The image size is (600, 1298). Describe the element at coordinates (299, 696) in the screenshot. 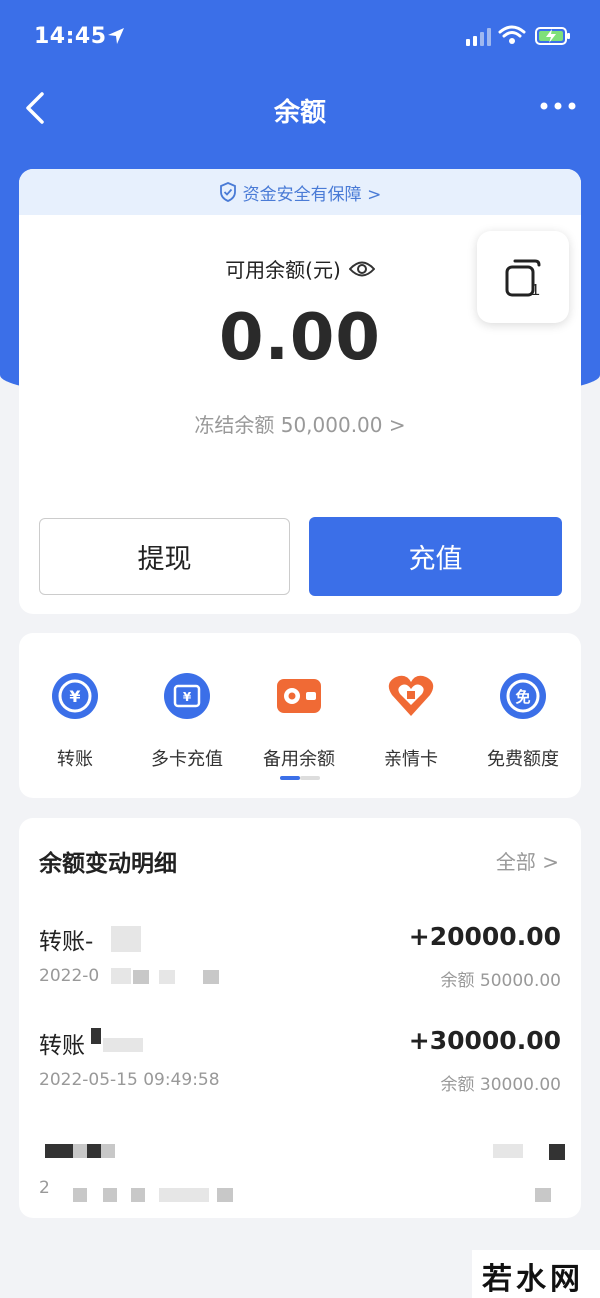

I see `reserve-wallet-icon` at that location.